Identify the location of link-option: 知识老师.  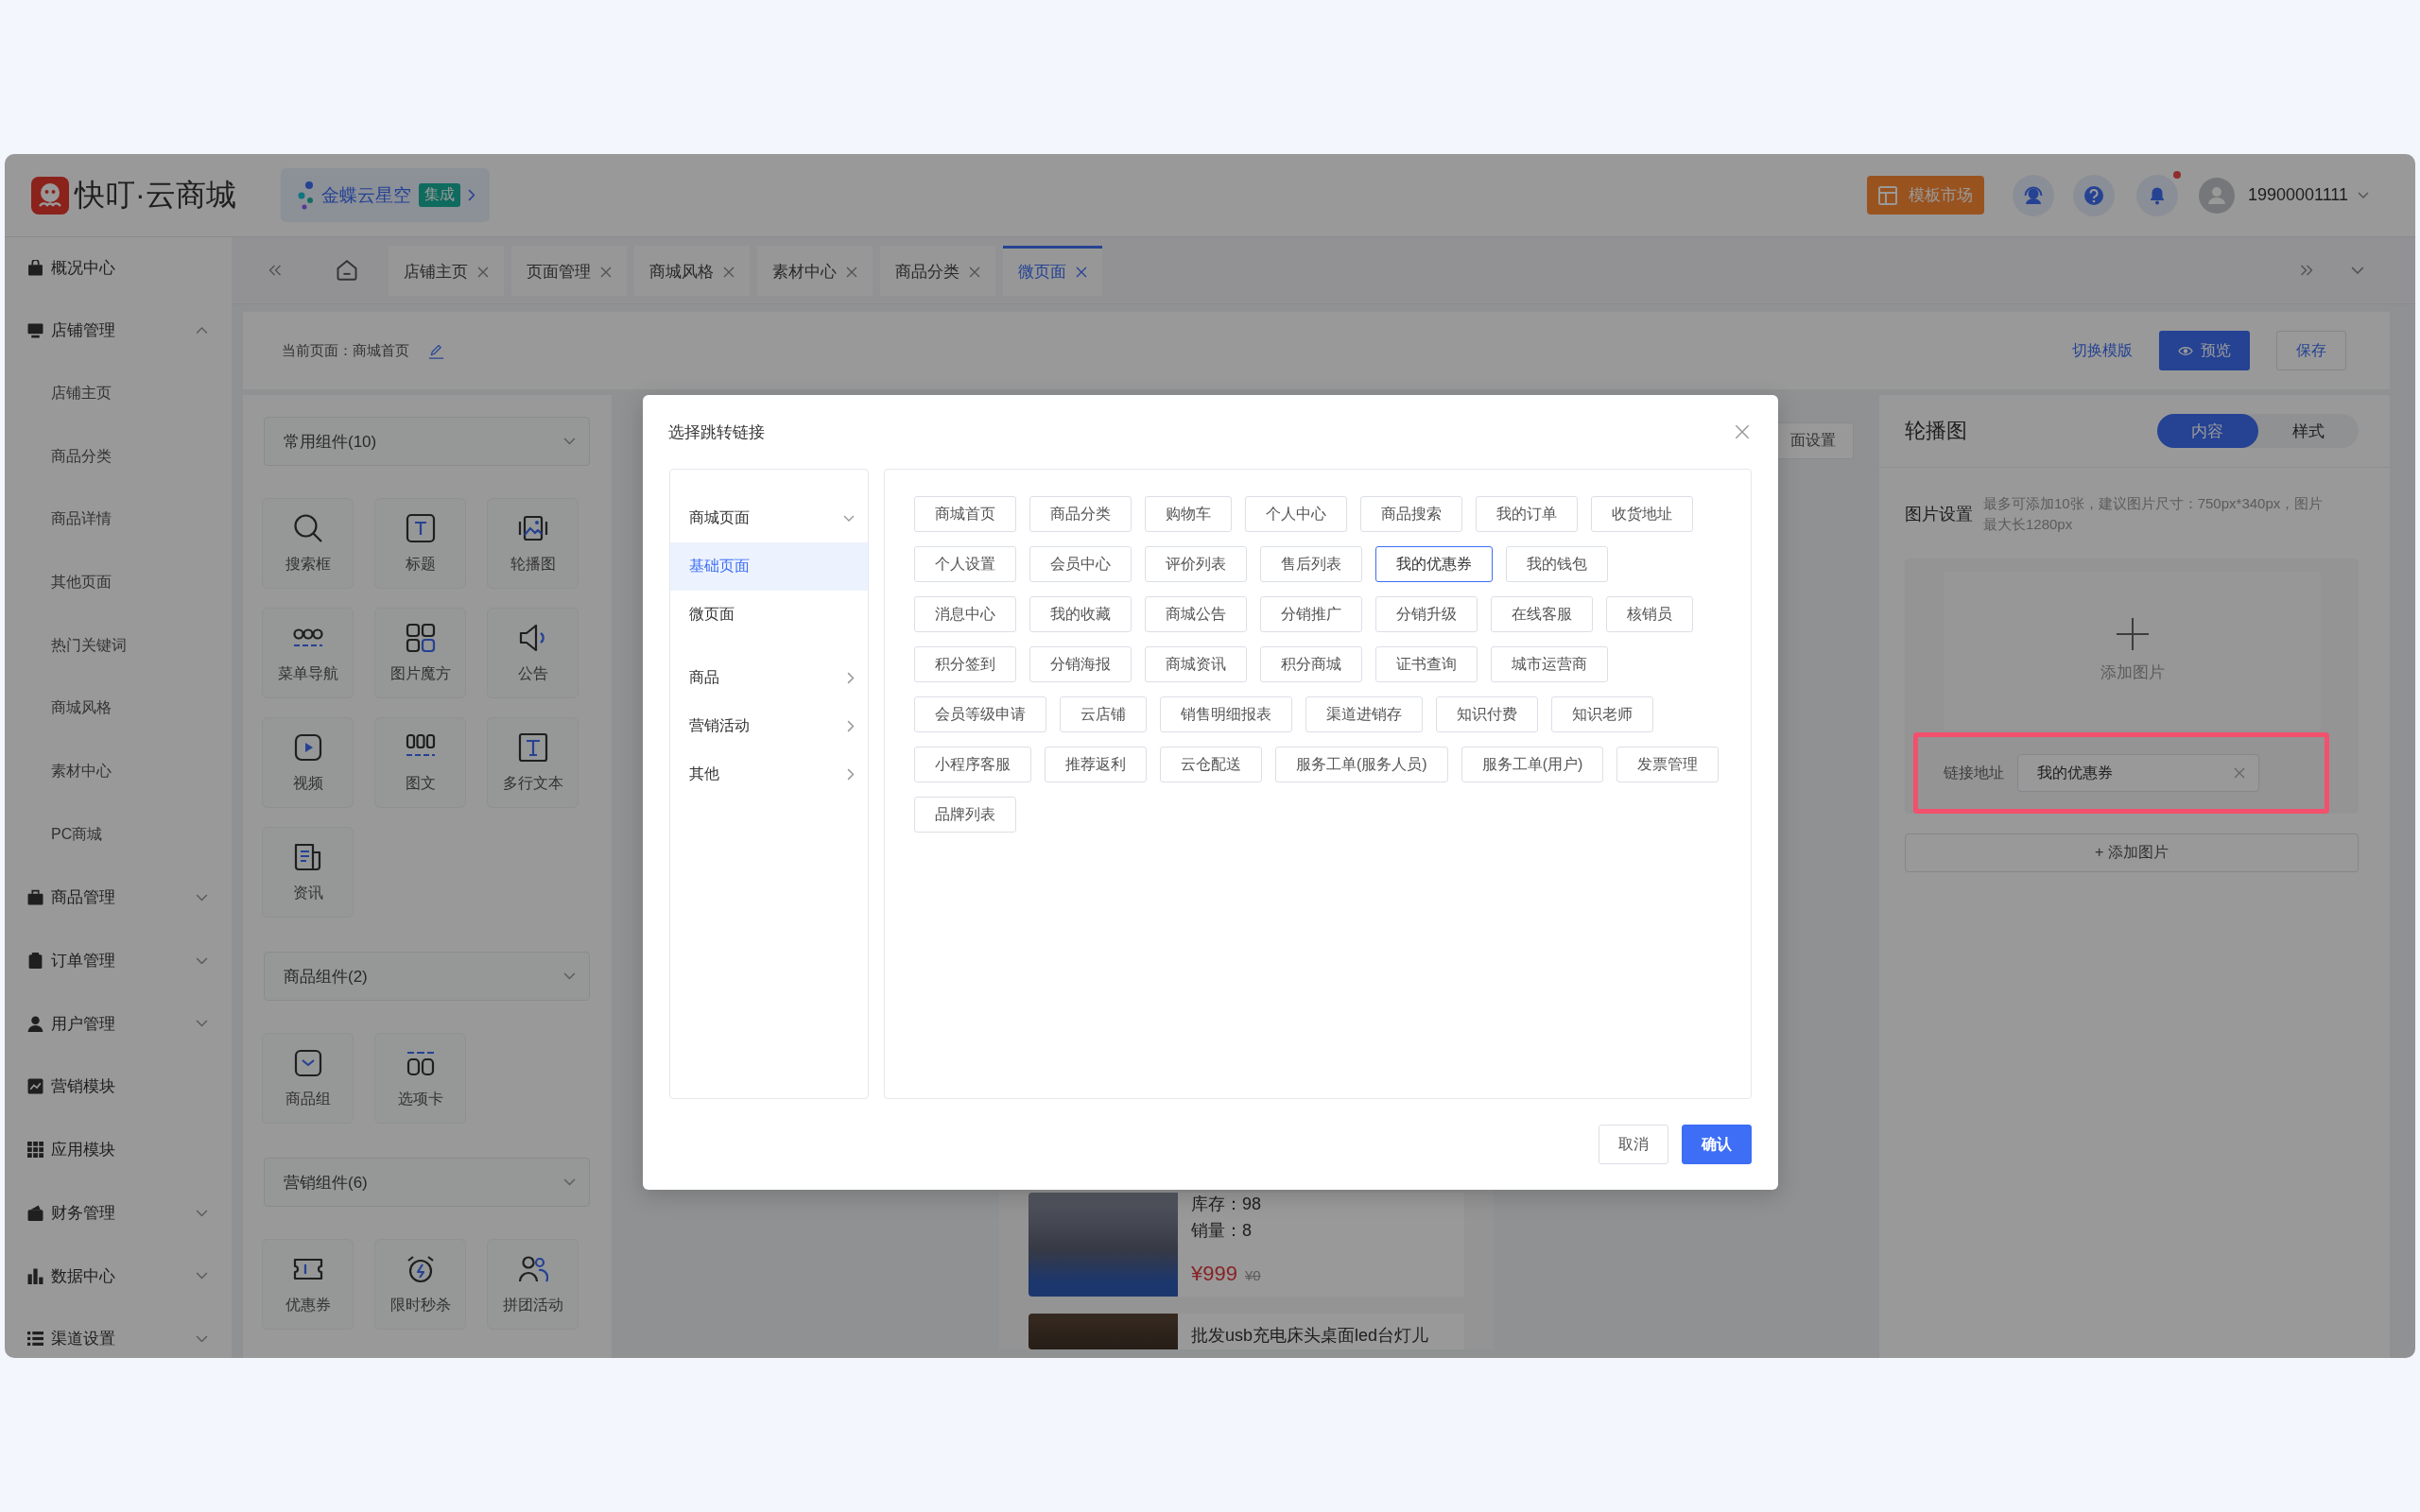
(1602, 714).